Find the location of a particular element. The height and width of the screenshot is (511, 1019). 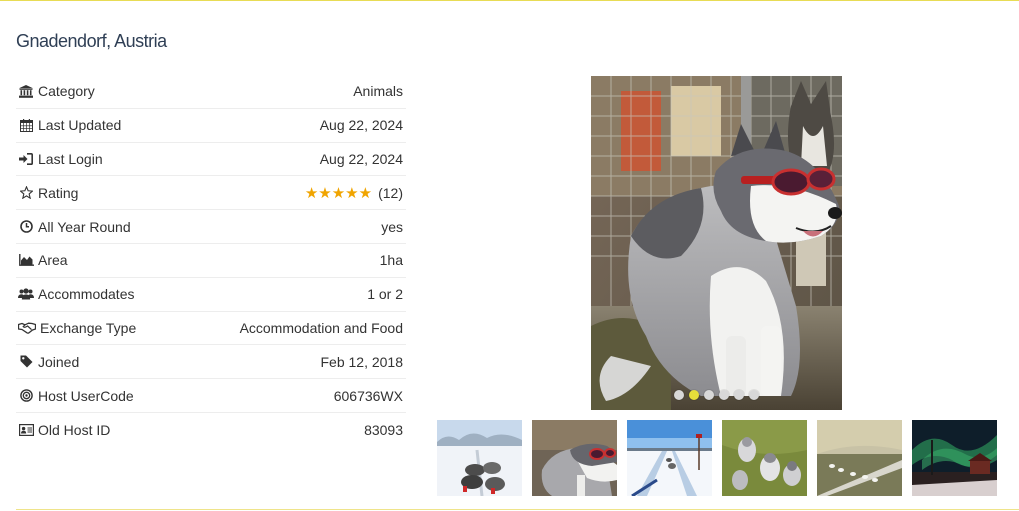

detail-label: Last Updated is located at coordinates (80, 125).